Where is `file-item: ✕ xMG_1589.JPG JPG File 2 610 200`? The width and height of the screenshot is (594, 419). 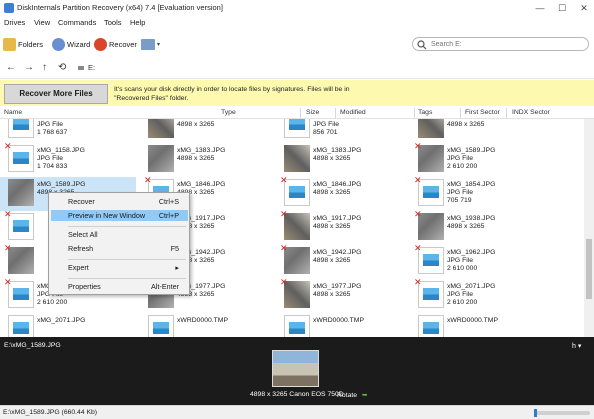 file-item: ✕ xMG_1589.JPG JPG File 2 610 200 is located at coordinates (478, 159).